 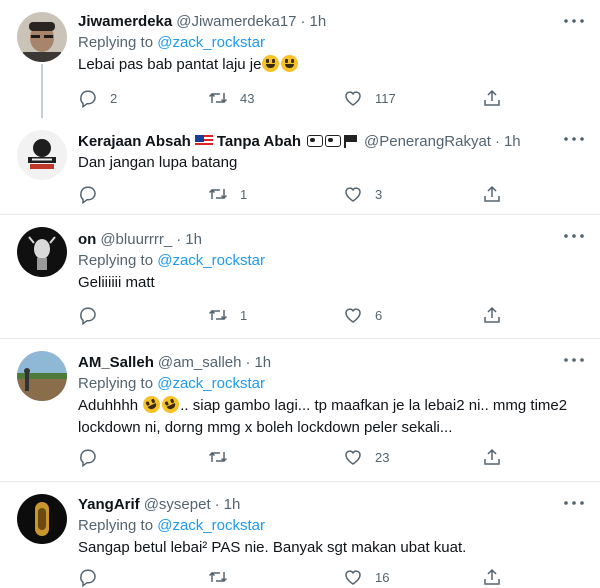 I want to click on user-handle: @Jiwamerdeka17, so click(x=236, y=21).